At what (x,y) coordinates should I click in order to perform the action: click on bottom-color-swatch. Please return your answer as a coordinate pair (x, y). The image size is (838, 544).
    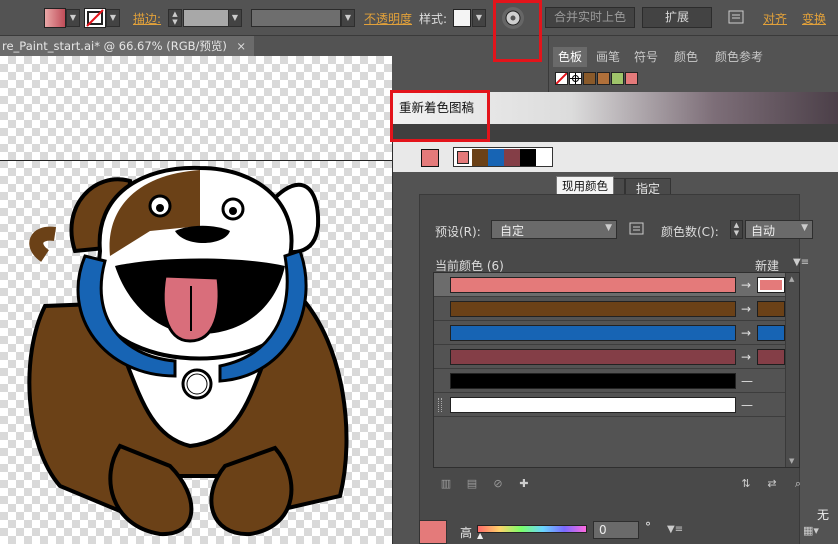
    Looking at the image, I should click on (433, 532).